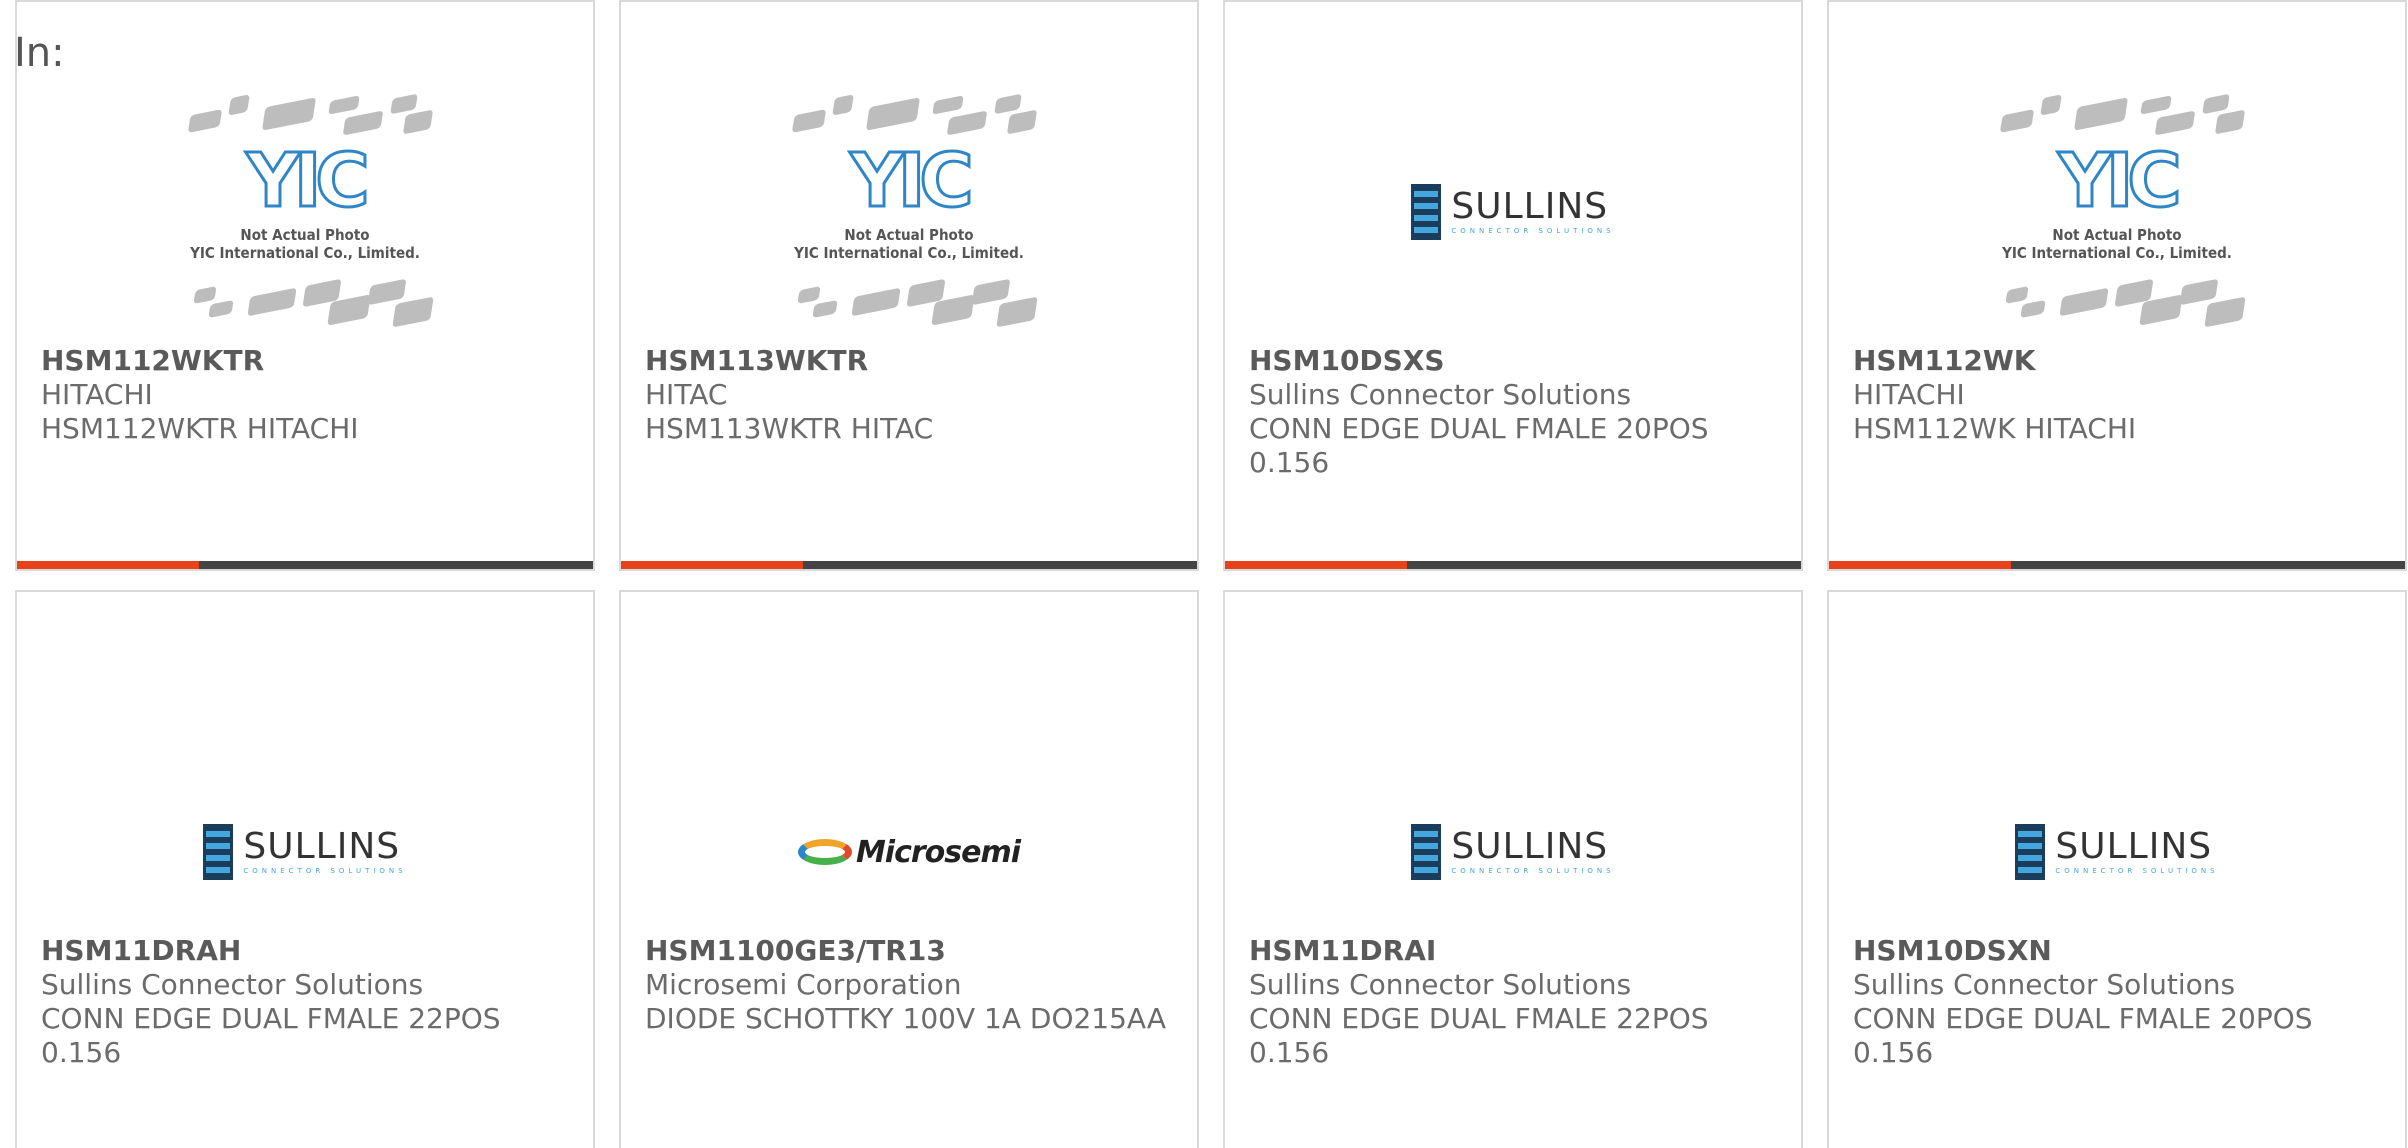 The width and height of the screenshot is (2408, 1148). What do you see at coordinates (1515, 361) in the screenshot?
I see `part-number-link: HSM10DSXS` at bounding box center [1515, 361].